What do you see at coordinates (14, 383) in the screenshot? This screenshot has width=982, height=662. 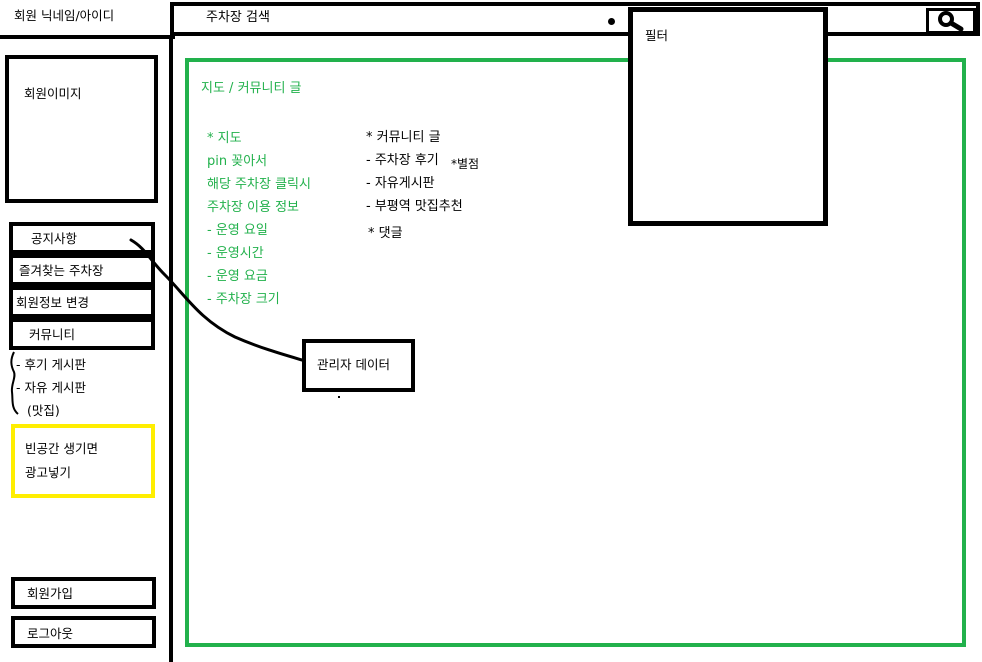 I see `community-bracket` at bounding box center [14, 383].